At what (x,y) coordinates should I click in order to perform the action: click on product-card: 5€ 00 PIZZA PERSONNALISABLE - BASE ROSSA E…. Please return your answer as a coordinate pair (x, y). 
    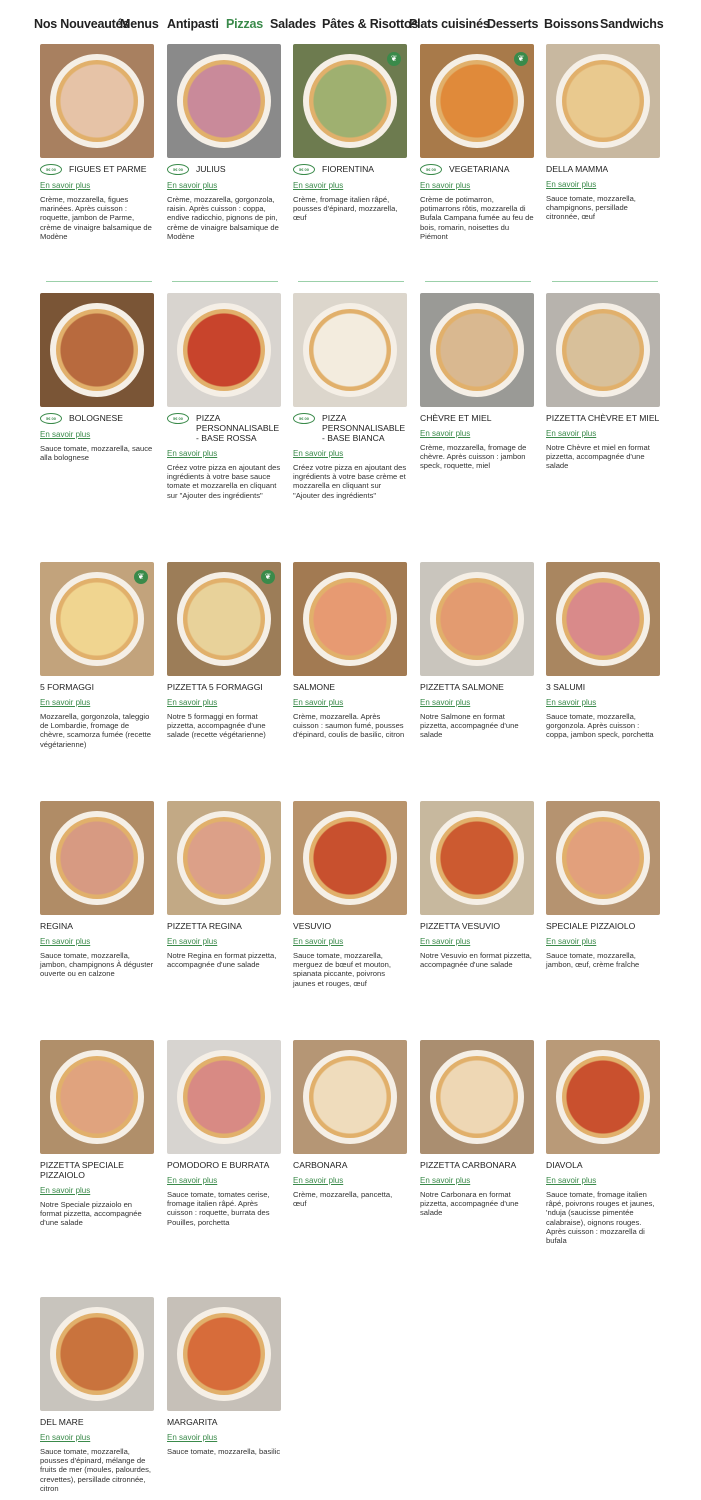
    Looking at the image, I should click on (225, 396).